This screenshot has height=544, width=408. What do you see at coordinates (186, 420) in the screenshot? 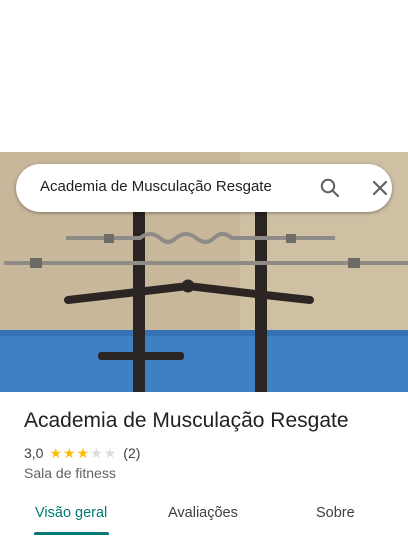
I see `place-title: Academia de Musculação Resgate` at bounding box center [186, 420].